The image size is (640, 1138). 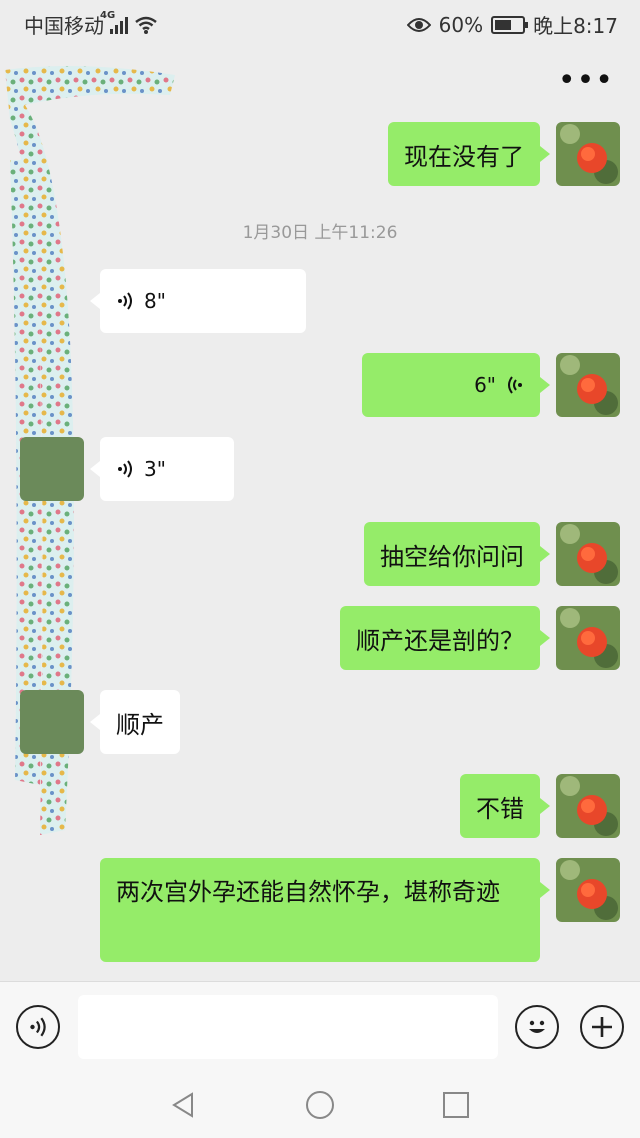 I want to click on message-text: 顺产还是剖的？, so click(x=440, y=640).